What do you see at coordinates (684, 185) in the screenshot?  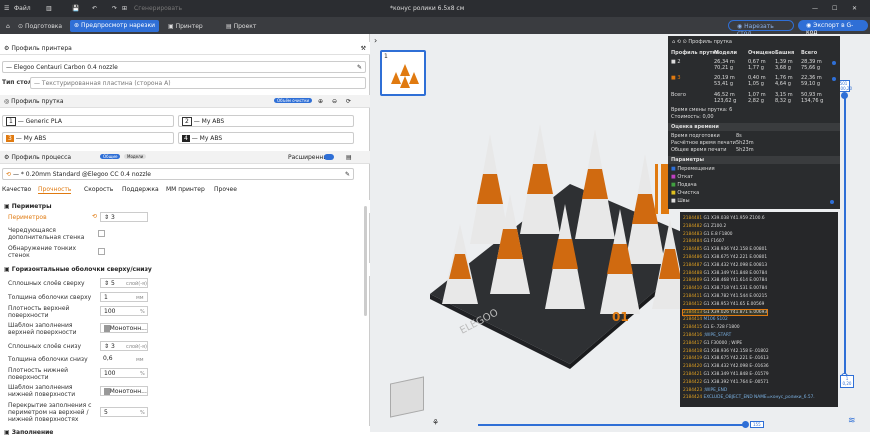 I see `param-unretract: ■ Подача` at bounding box center [684, 185].